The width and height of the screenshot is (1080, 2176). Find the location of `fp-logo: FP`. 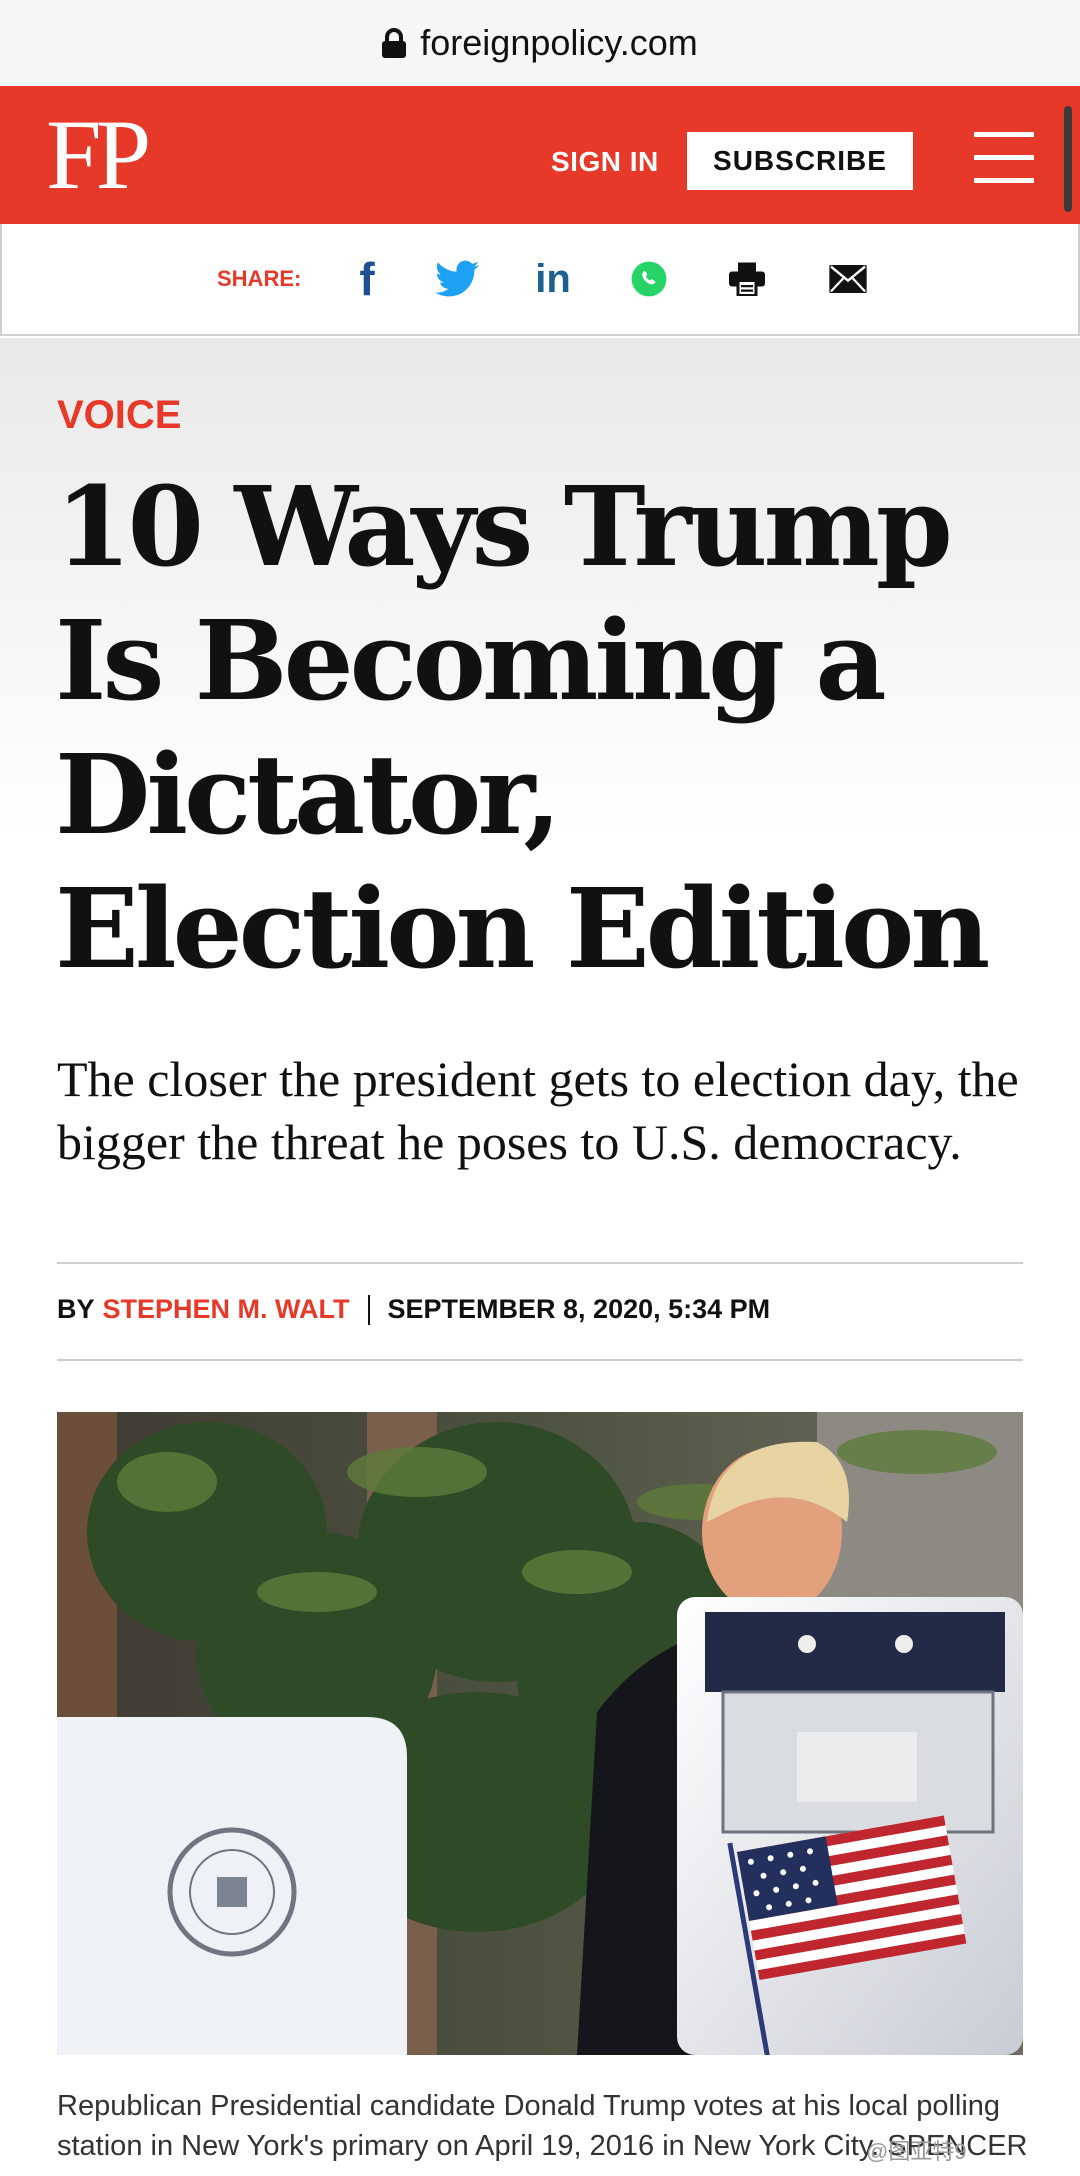

fp-logo: FP is located at coordinates (98, 155).